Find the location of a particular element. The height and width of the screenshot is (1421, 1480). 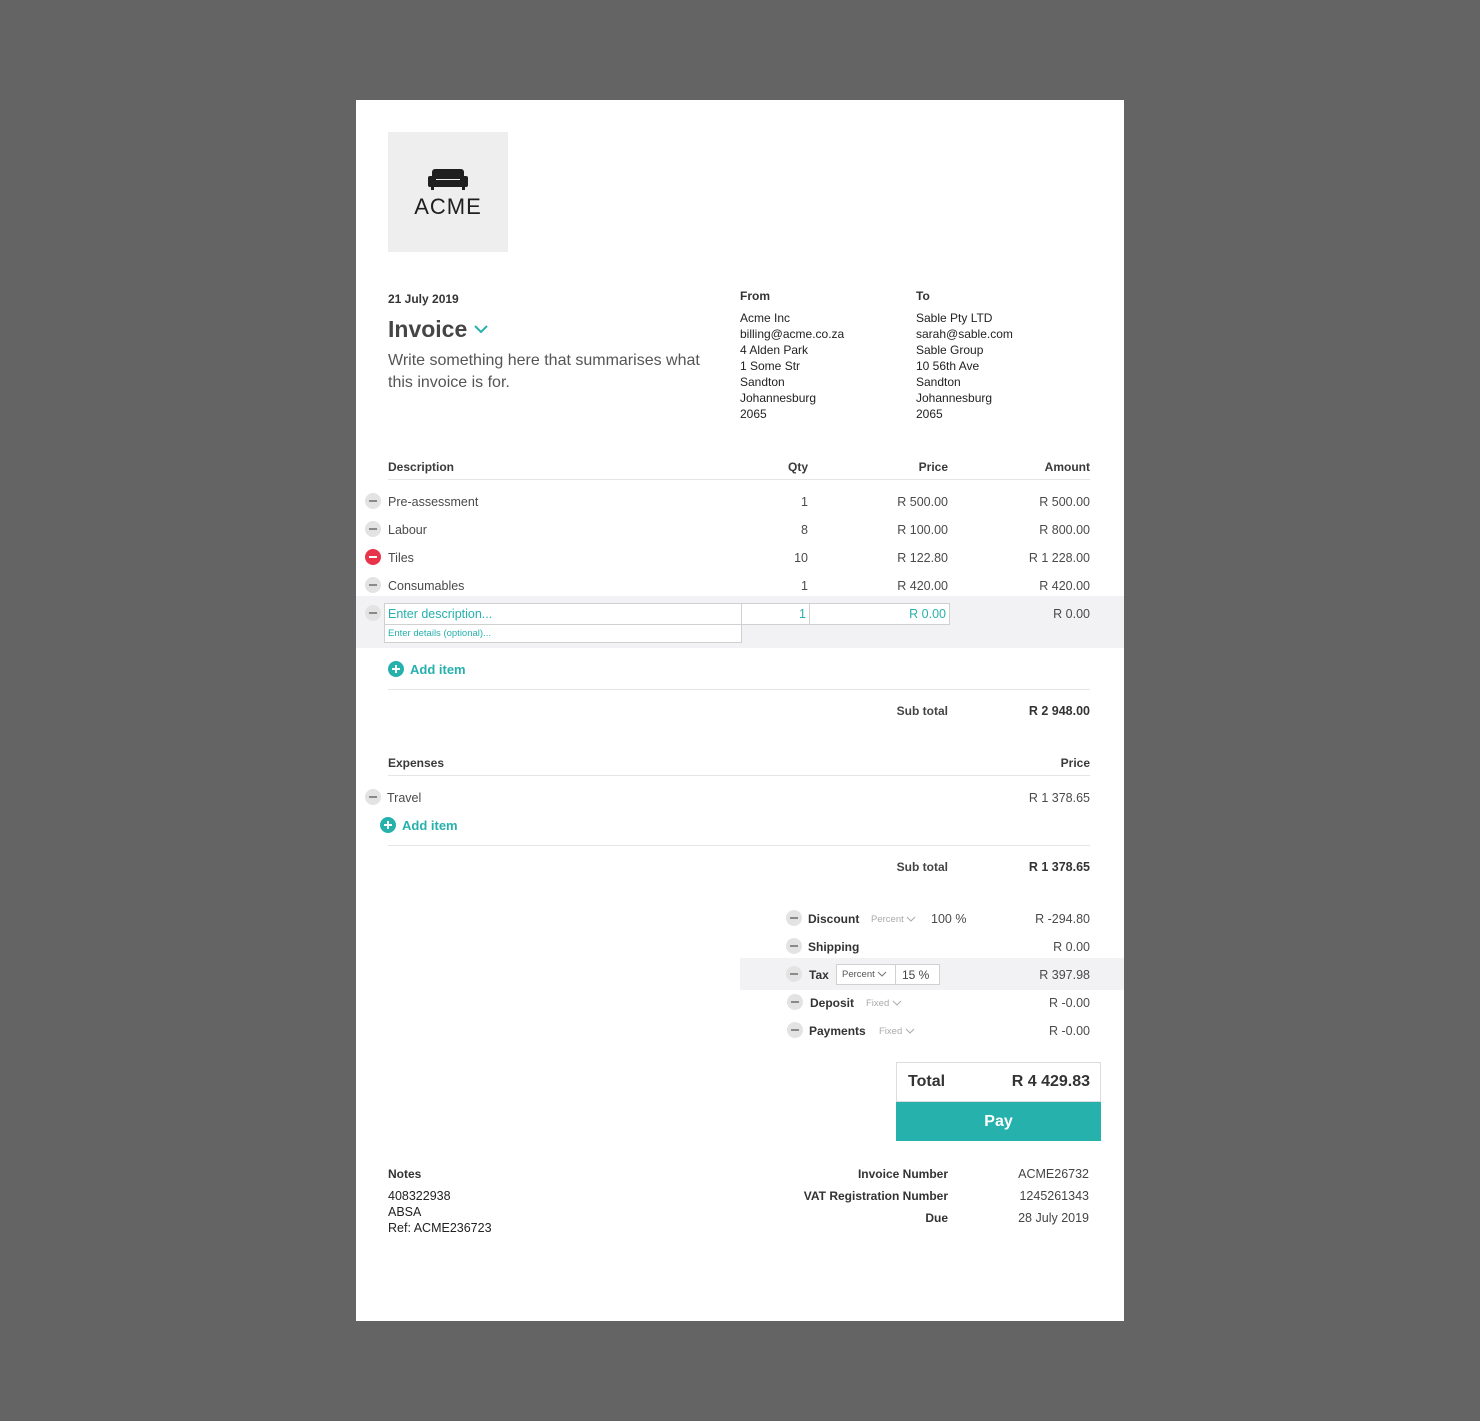

tax-type-select: Percent is located at coordinates (866, 974).